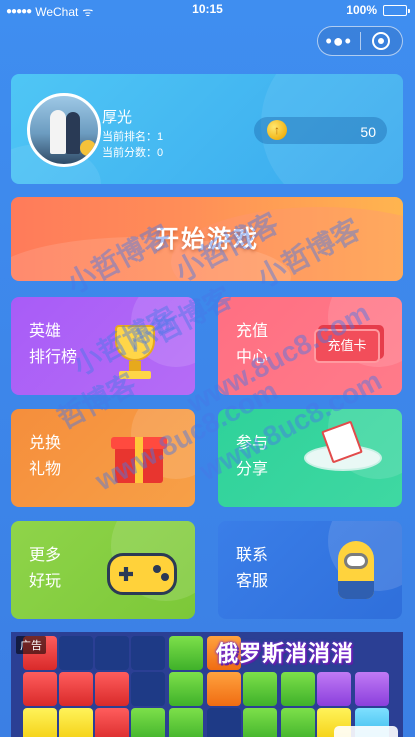 The height and width of the screenshot is (737, 415). What do you see at coordinates (103, 458) in the screenshot?
I see `tile-redeem-gift: 兑换 礼物` at bounding box center [103, 458].